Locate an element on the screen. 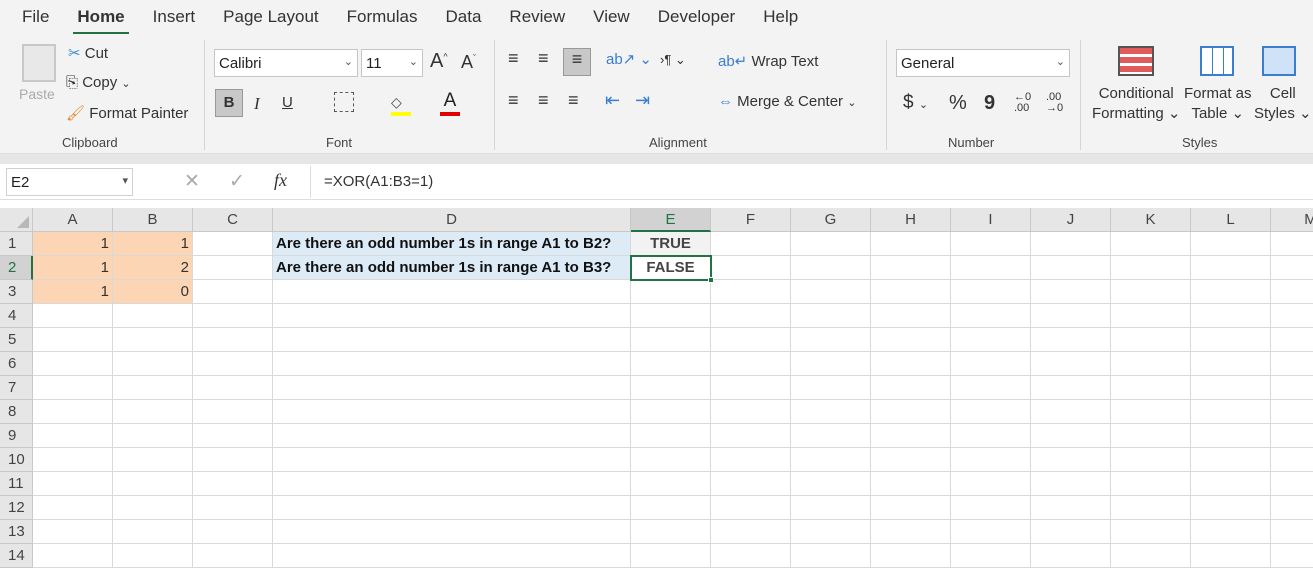 The width and height of the screenshot is (1313, 570). cell-E9 is located at coordinates (671, 436).